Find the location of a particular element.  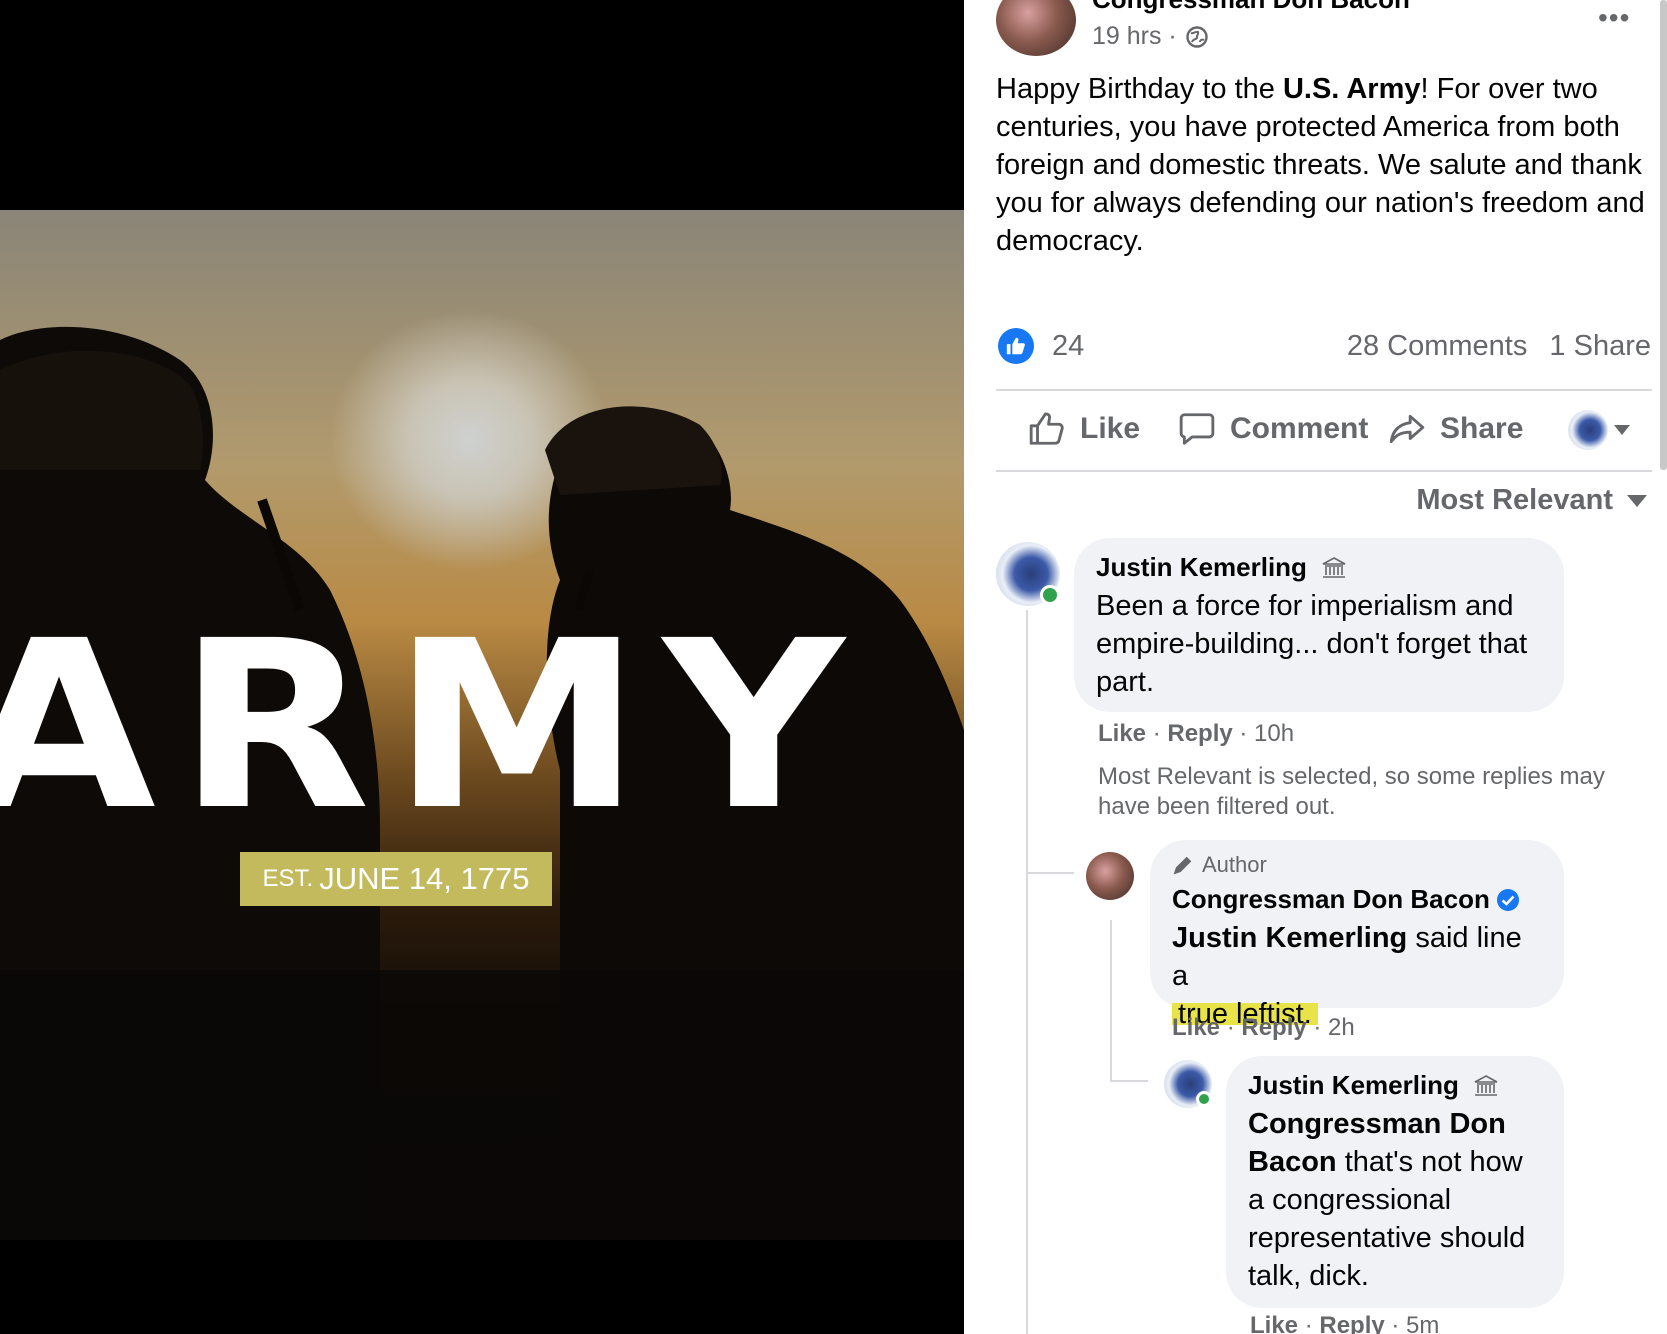

like-button: Like is located at coordinates (1084, 429).